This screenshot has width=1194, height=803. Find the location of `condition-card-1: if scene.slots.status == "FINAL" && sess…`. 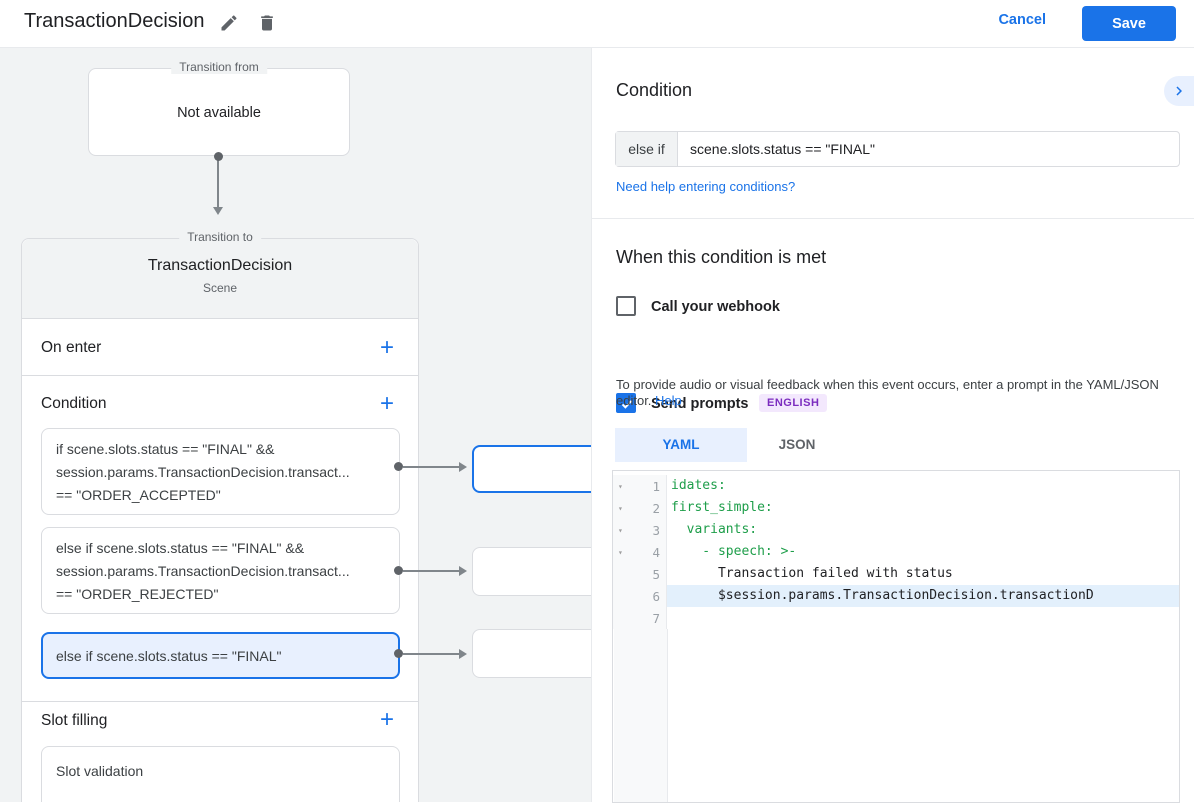

condition-card-1: if scene.slots.status == "FINAL" && sess… is located at coordinates (220, 471).